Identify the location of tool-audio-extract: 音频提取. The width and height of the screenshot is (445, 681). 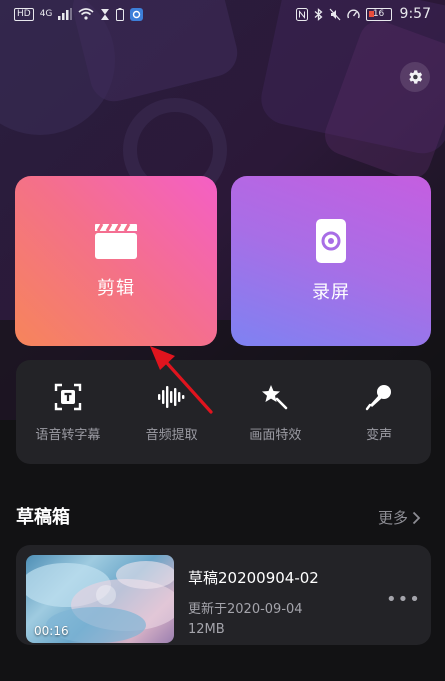
(172, 412).